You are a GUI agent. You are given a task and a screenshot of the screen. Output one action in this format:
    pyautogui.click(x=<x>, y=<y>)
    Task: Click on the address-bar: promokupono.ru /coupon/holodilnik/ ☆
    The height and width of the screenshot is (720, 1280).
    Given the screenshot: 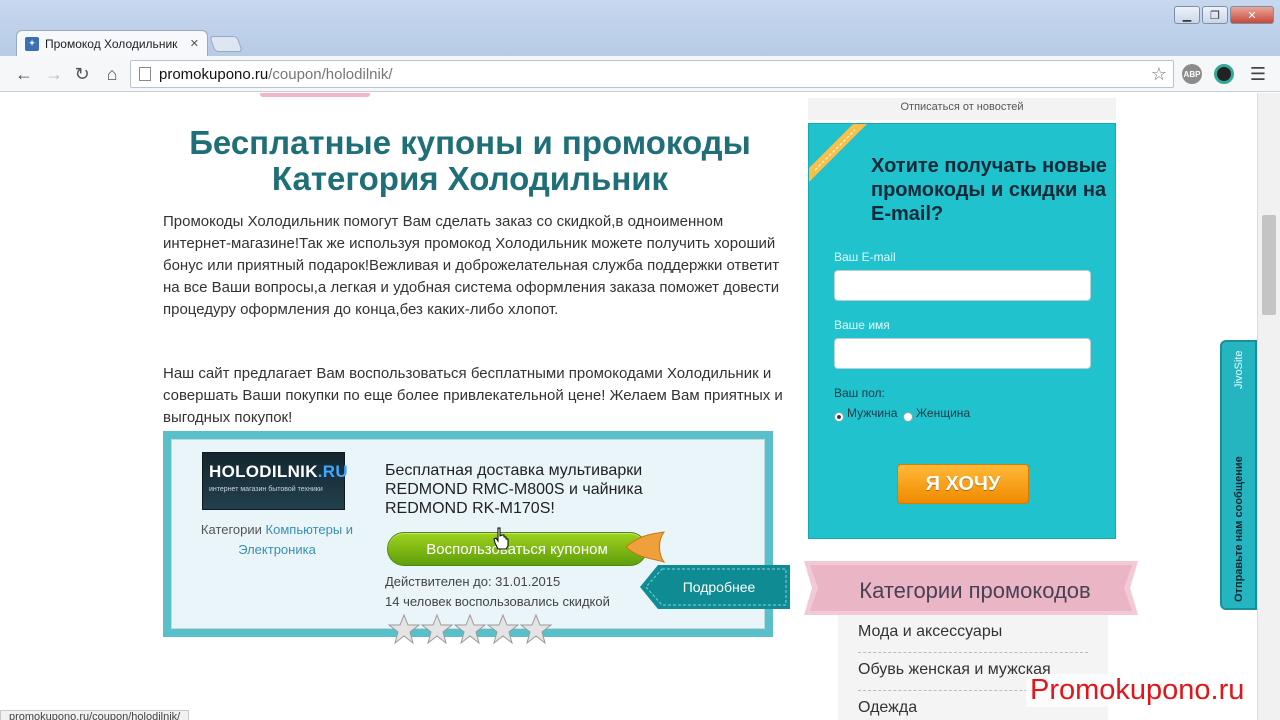 What is the action you would take?
    pyautogui.click(x=652, y=74)
    